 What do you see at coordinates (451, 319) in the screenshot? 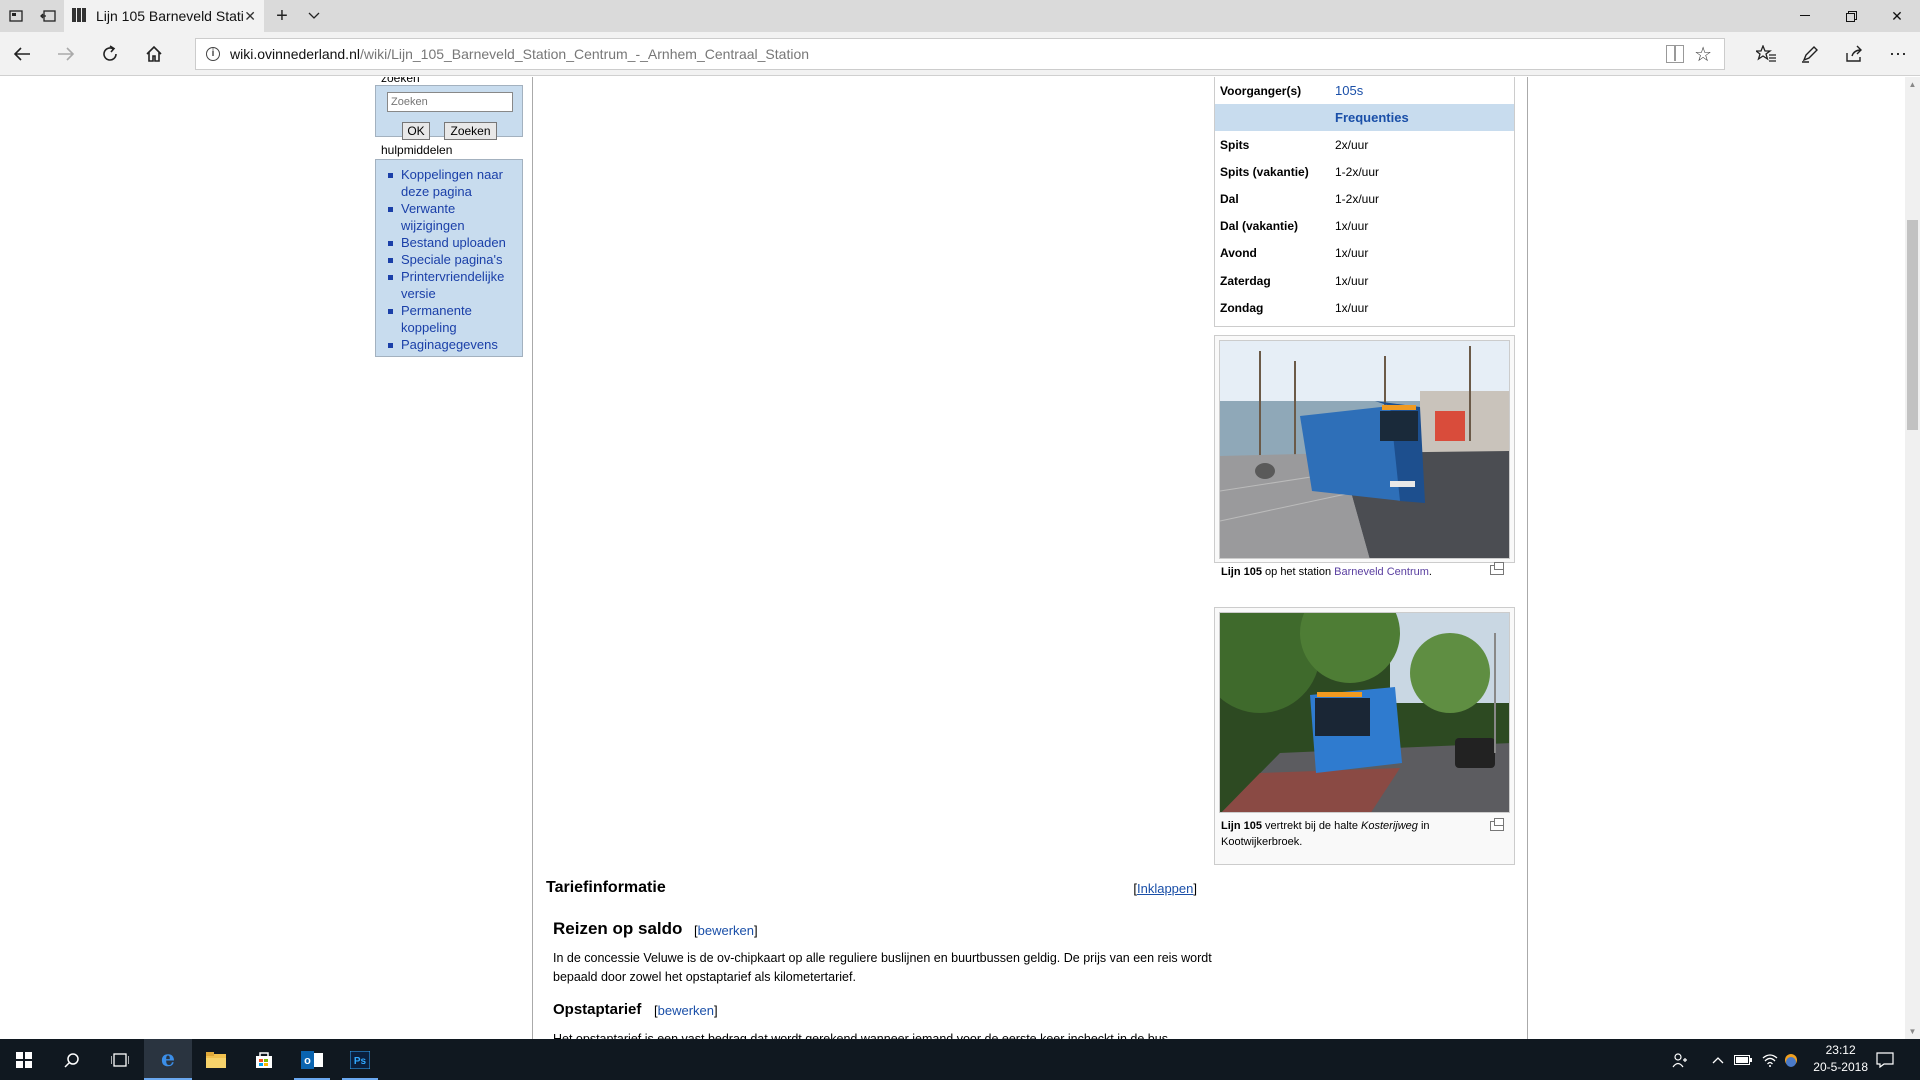
I see `tool-link-permalink: Permanente koppeling` at bounding box center [451, 319].